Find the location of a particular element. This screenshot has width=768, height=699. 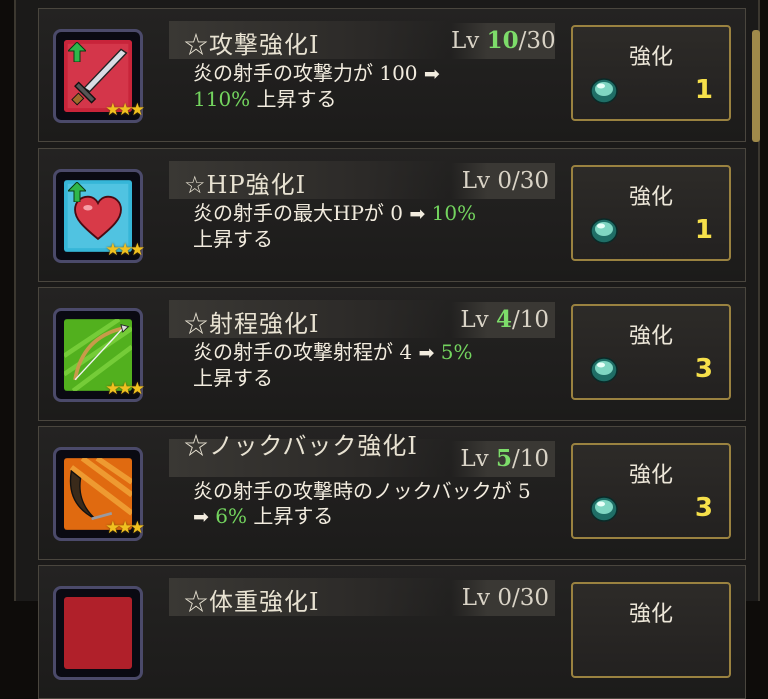

skill-description: 炎の射手の最大HPが 0 ➡ 10% 上昇する is located at coordinates (378, 226).